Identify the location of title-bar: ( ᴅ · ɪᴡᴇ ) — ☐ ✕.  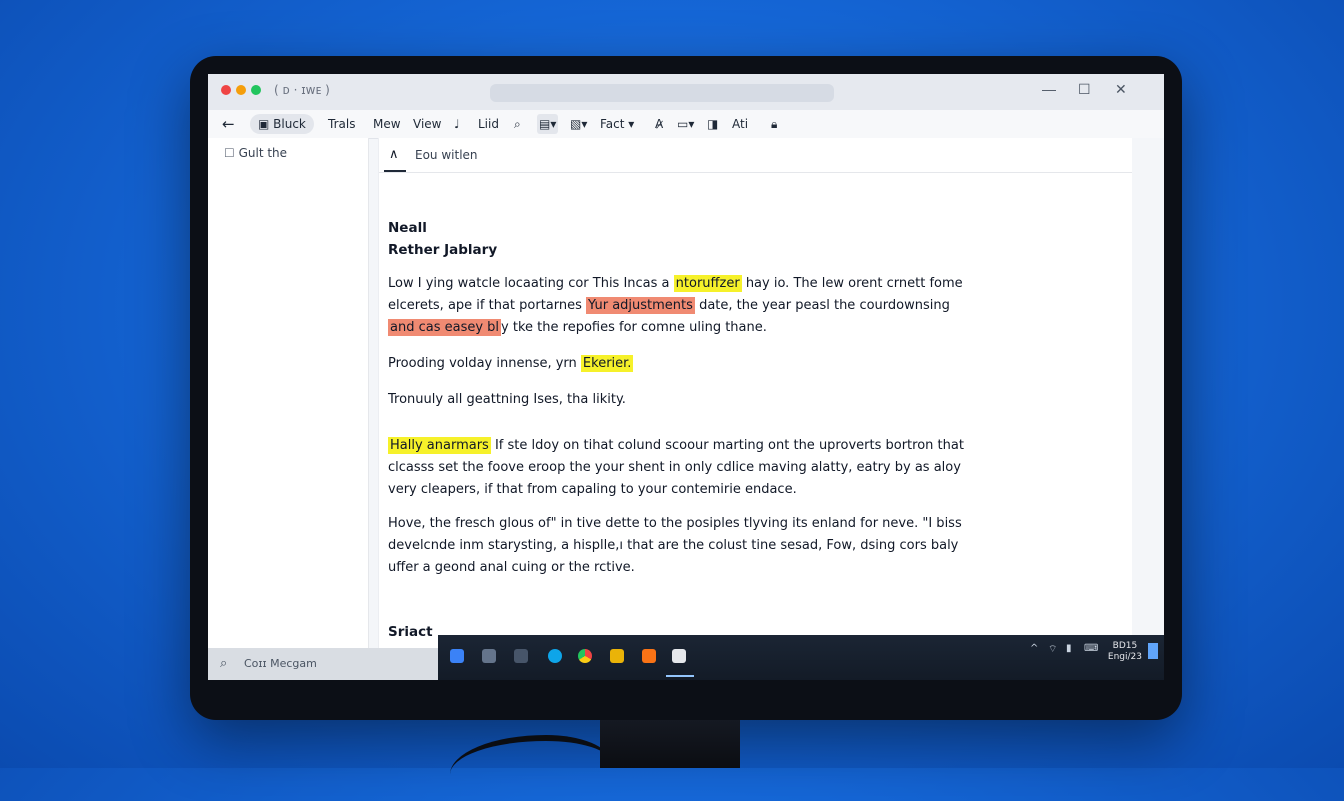
(686, 92).